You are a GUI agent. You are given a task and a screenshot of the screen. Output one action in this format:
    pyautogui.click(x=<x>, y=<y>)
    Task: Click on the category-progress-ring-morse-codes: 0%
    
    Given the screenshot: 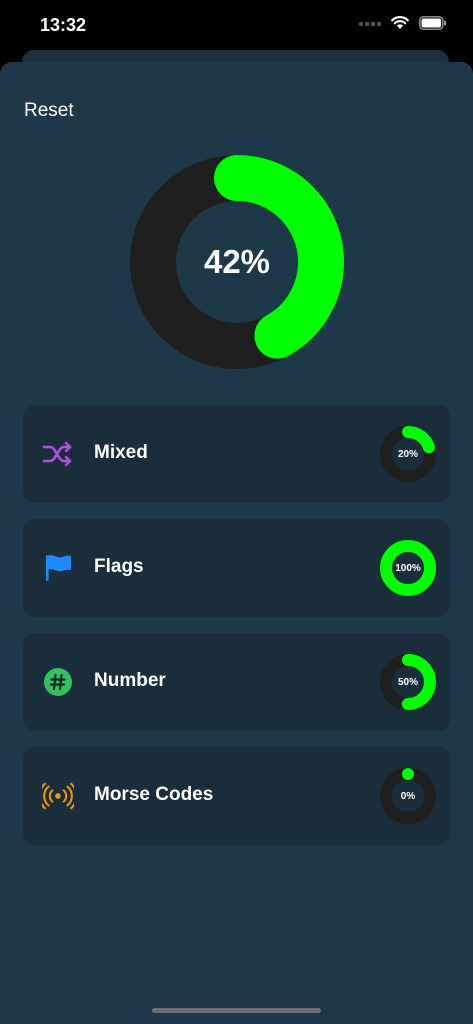 What is the action you would take?
    pyautogui.click(x=408, y=796)
    